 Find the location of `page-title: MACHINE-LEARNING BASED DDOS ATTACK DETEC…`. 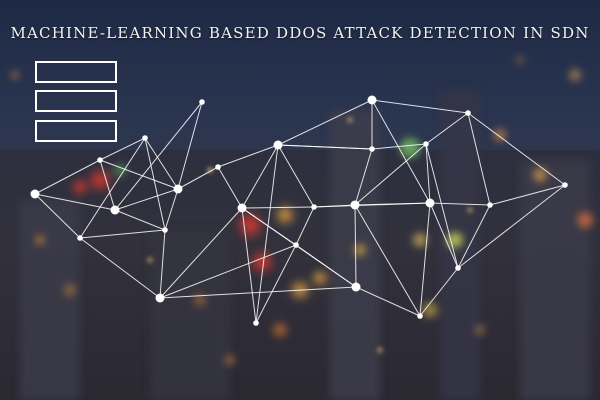

page-title: MACHINE-LEARNING BASED DDOS ATTACK DETEC… is located at coordinates (300, 33).